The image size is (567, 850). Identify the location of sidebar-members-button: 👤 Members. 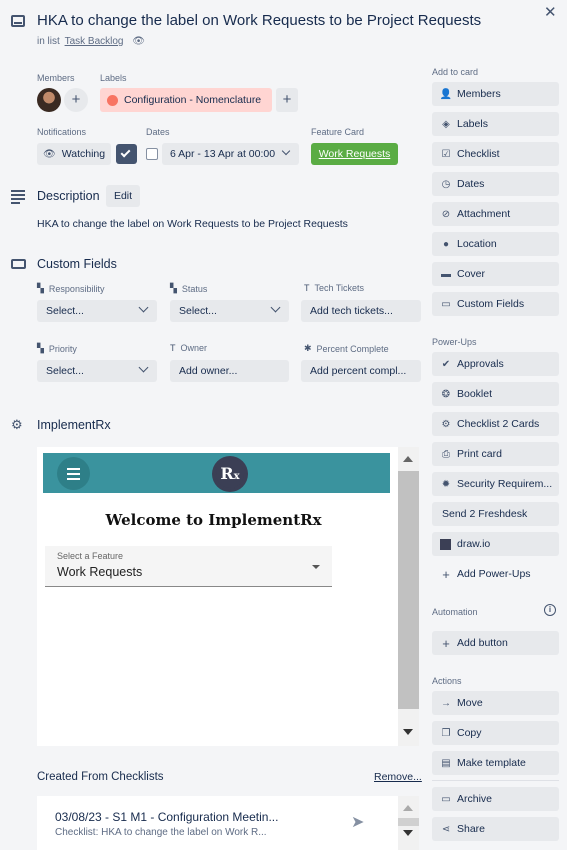
(495, 94).